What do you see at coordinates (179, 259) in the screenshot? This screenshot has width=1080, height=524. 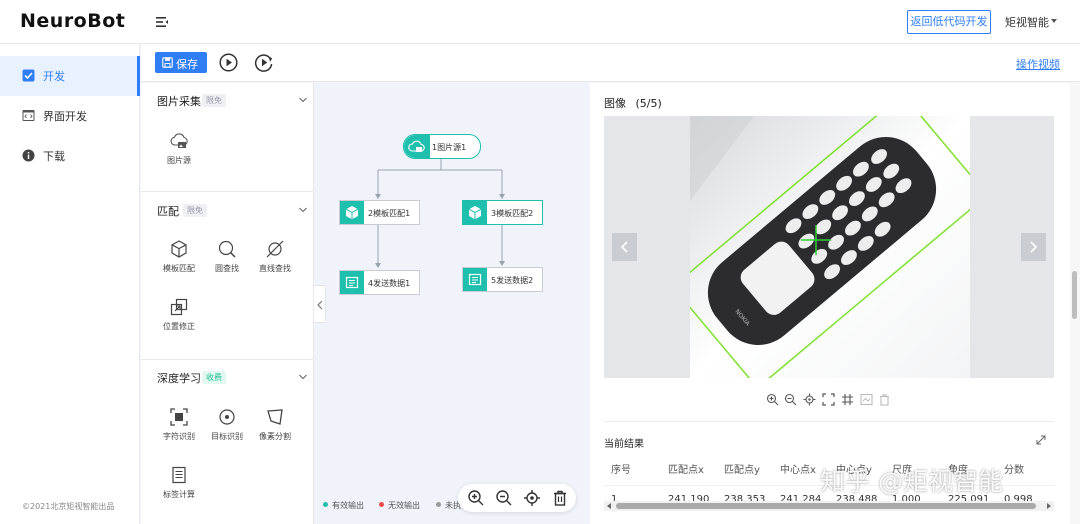 I see `tool-template-match: 模板匹配` at bounding box center [179, 259].